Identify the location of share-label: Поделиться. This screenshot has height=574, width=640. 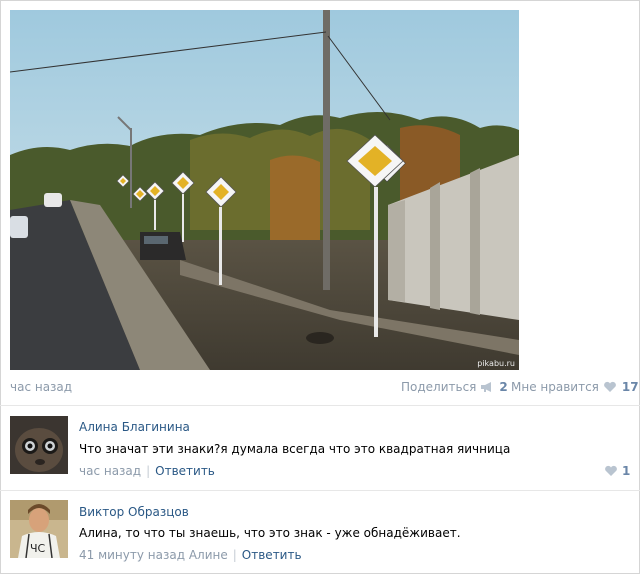
(439, 387).